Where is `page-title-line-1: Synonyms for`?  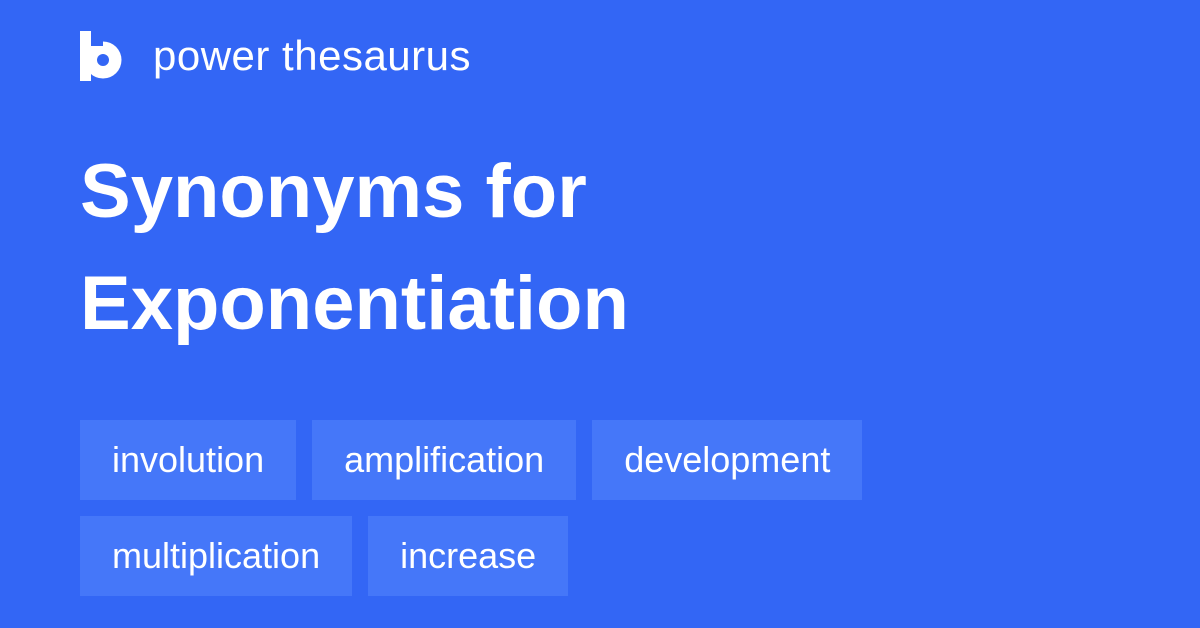
page-title-line-1: Synonyms for is located at coordinates (333, 191).